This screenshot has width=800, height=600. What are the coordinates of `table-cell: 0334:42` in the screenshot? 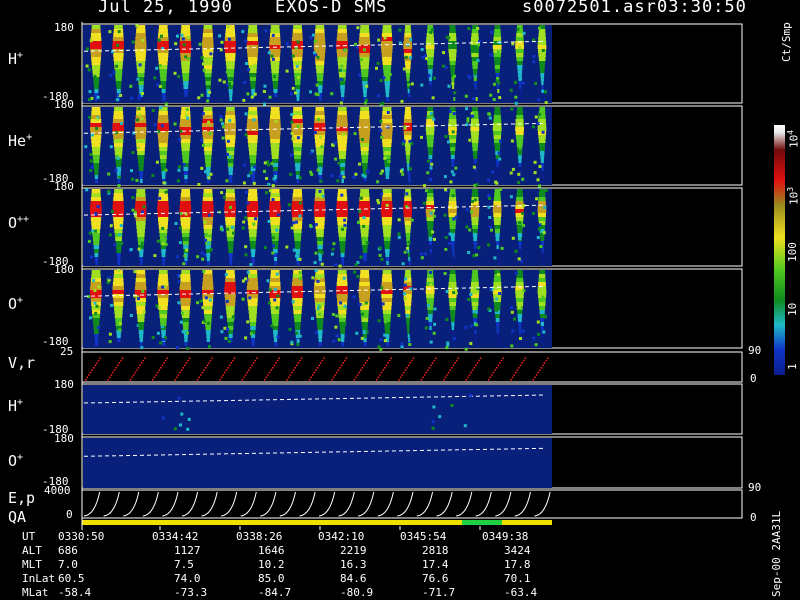 It's located at (175, 536).